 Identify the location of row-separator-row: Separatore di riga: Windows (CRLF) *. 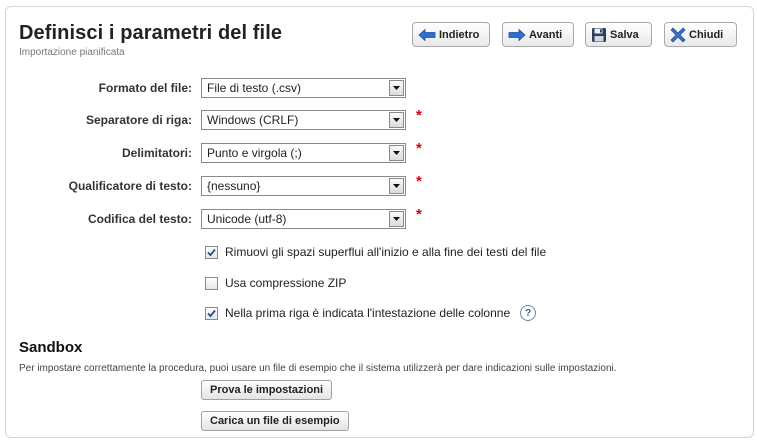
(378, 118).